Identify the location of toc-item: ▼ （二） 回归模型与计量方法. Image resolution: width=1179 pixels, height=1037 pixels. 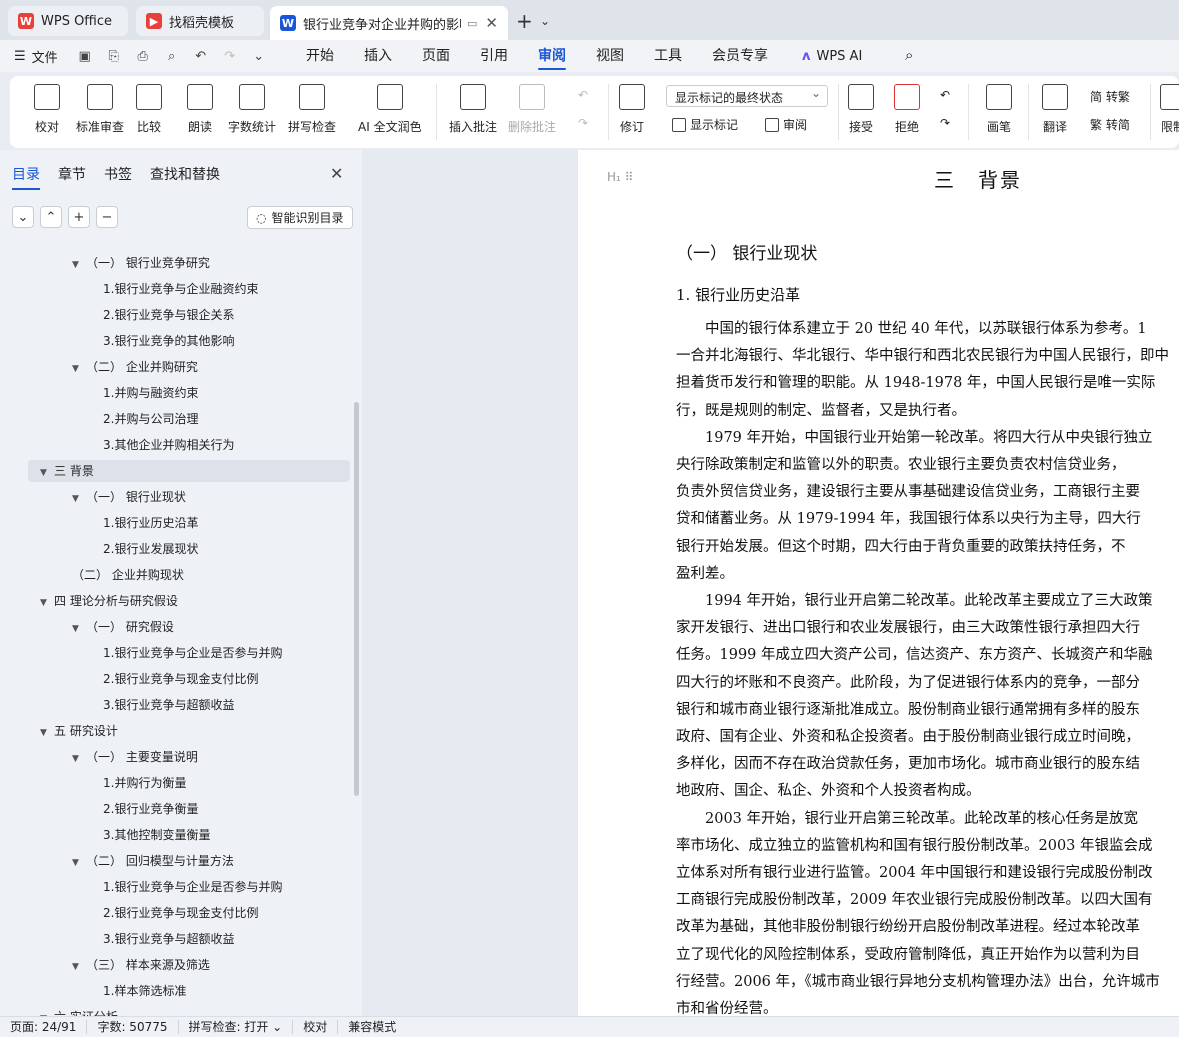
(153, 861).